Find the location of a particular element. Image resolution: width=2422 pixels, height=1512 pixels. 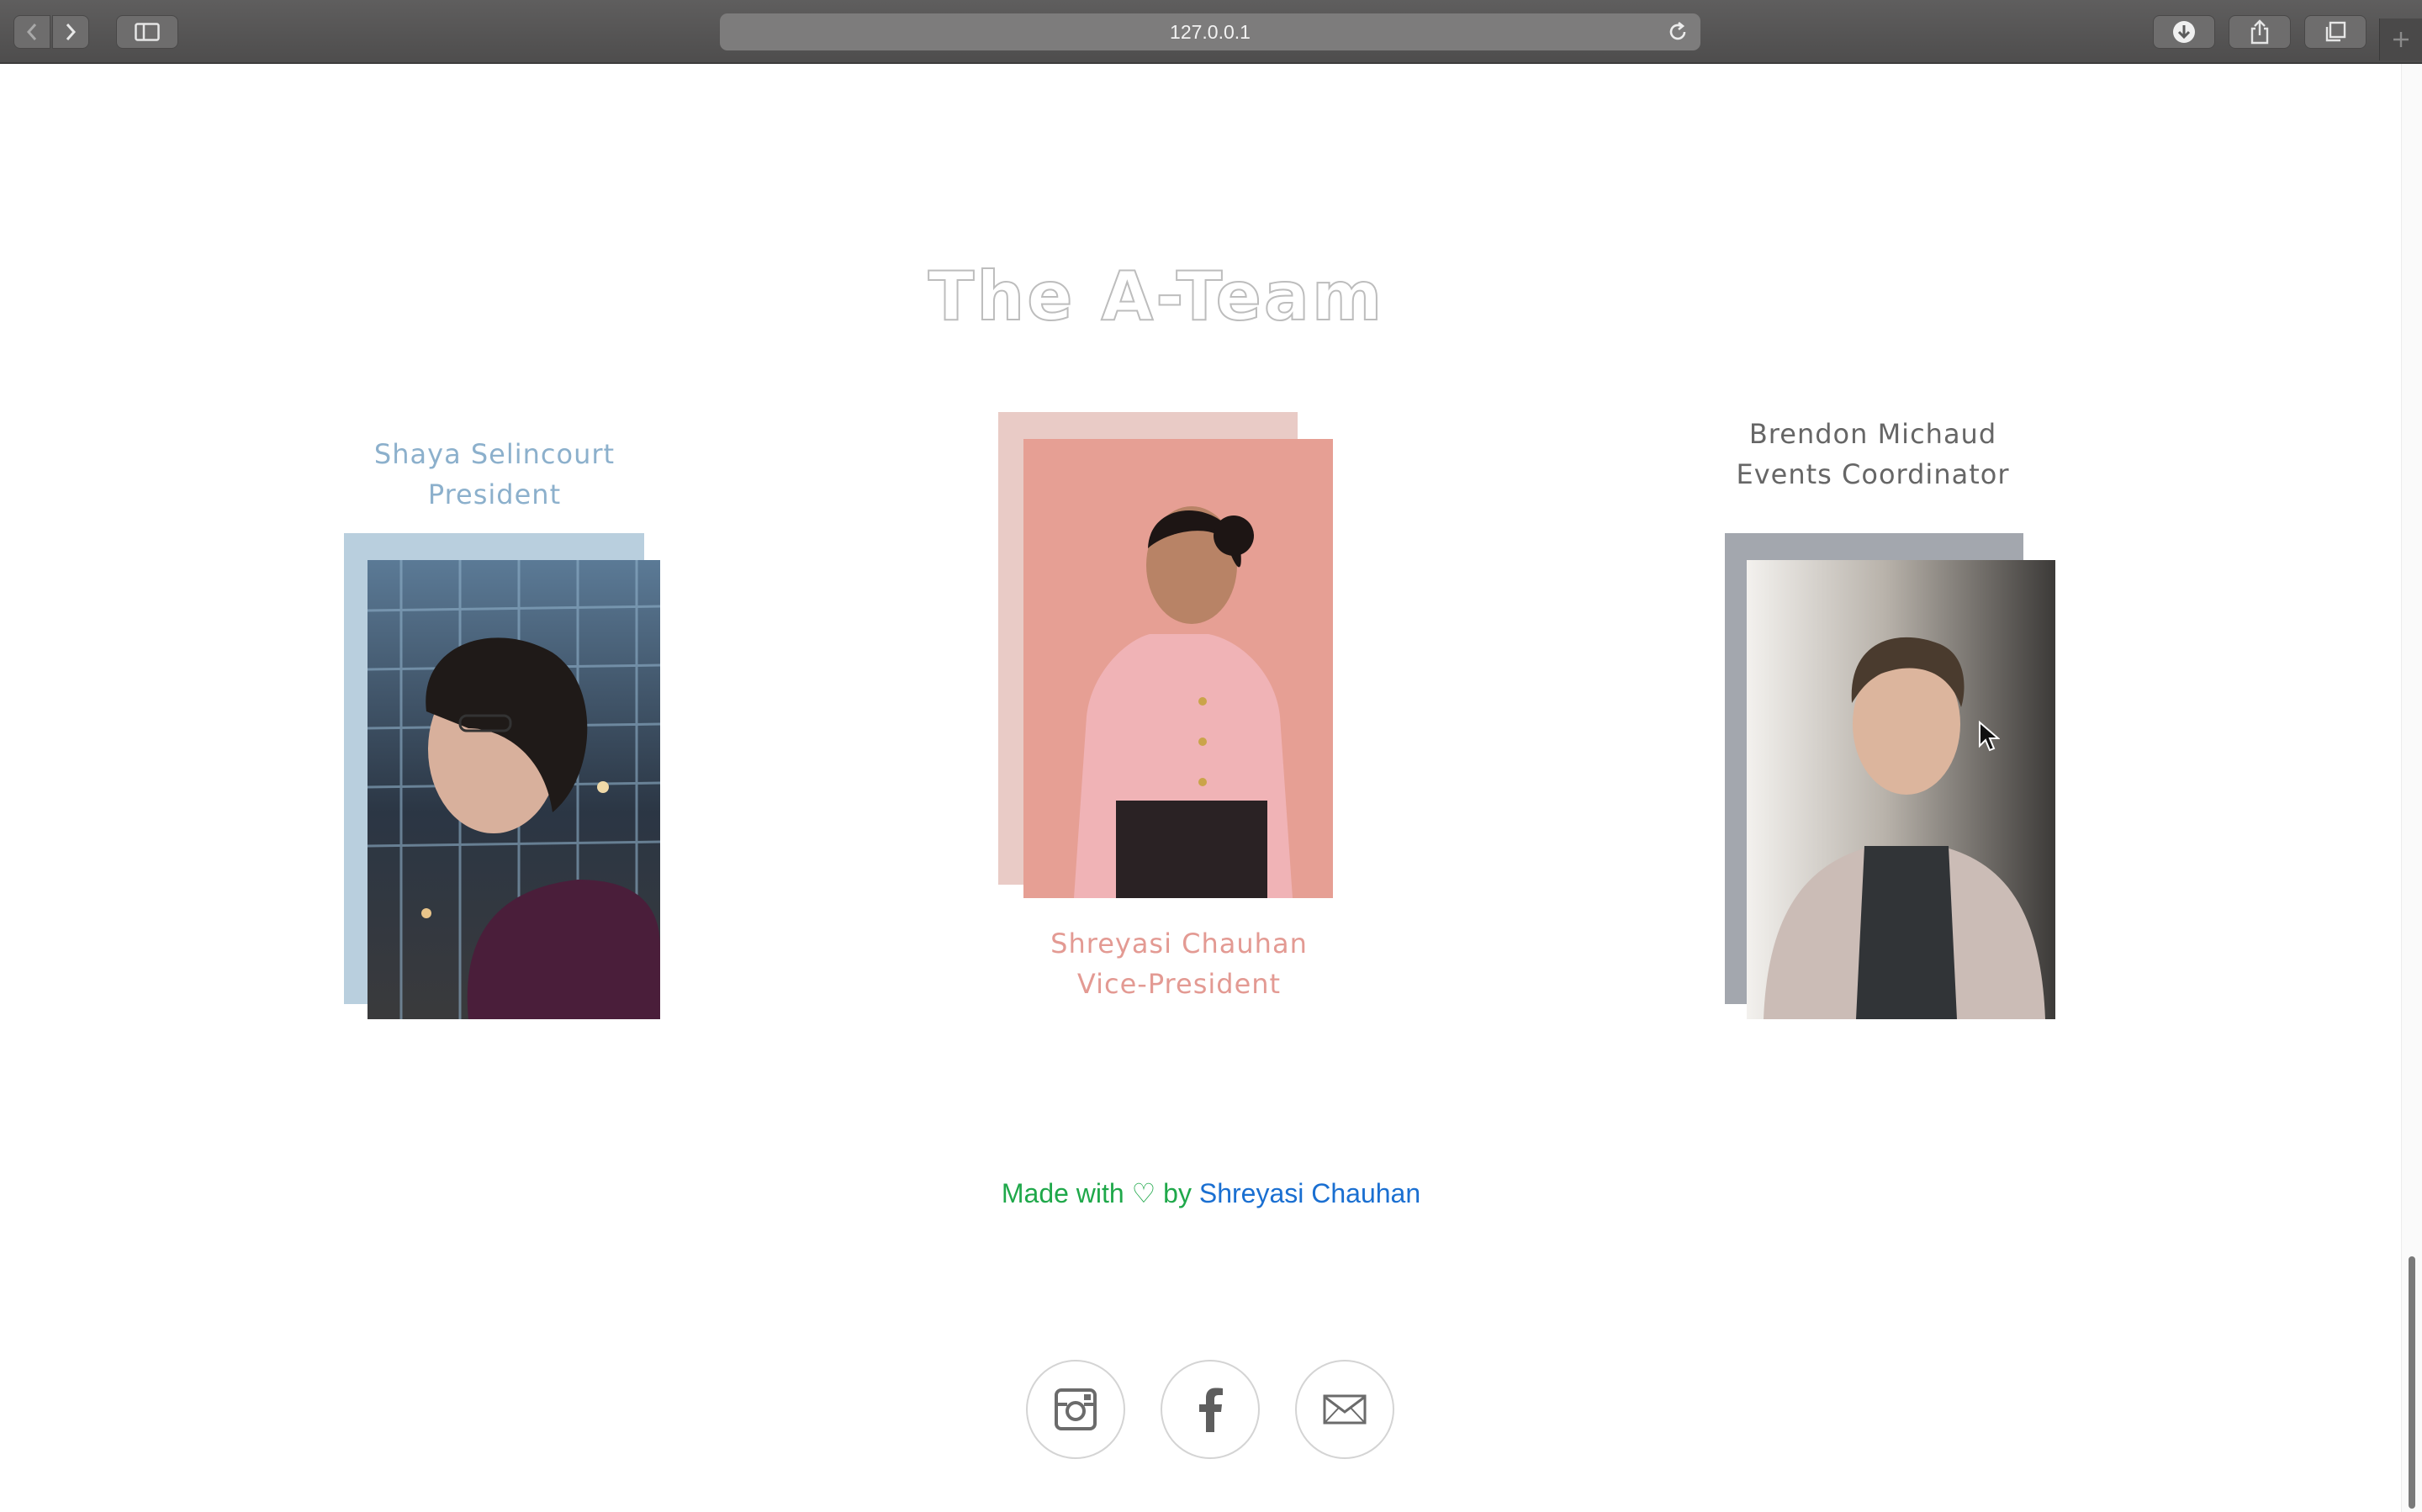

member-card-label: Shreyasi Chauhan Vice-President is located at coordinates (1179, 963).